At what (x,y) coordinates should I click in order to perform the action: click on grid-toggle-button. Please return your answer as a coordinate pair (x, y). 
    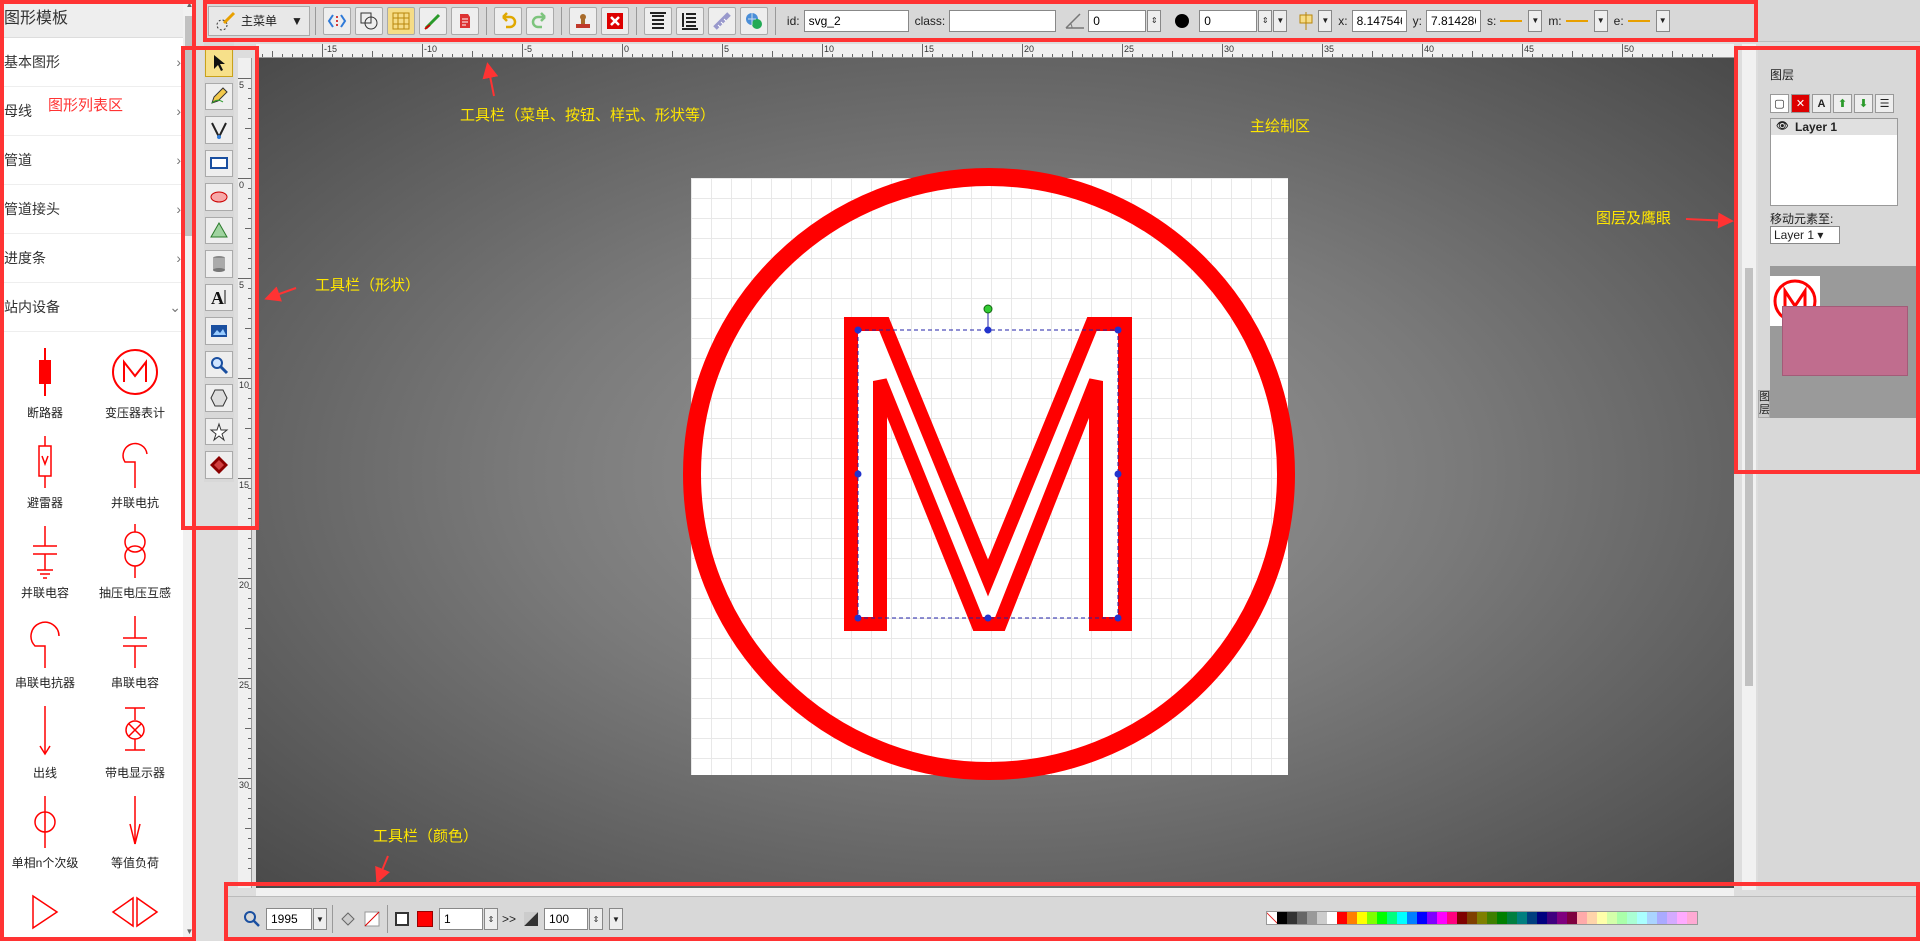
    Looking at the image, I should click on (400, 20).